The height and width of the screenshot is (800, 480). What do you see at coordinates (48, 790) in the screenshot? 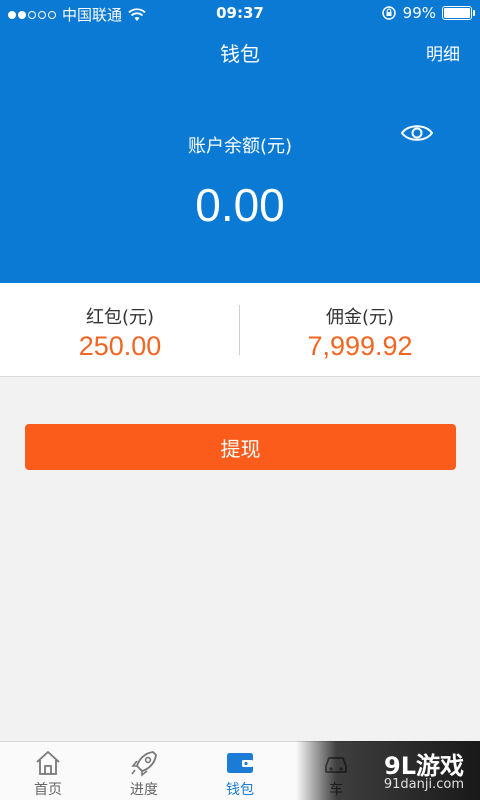
I see `tab-home-label: 首页` at bounding box center [48, 790].